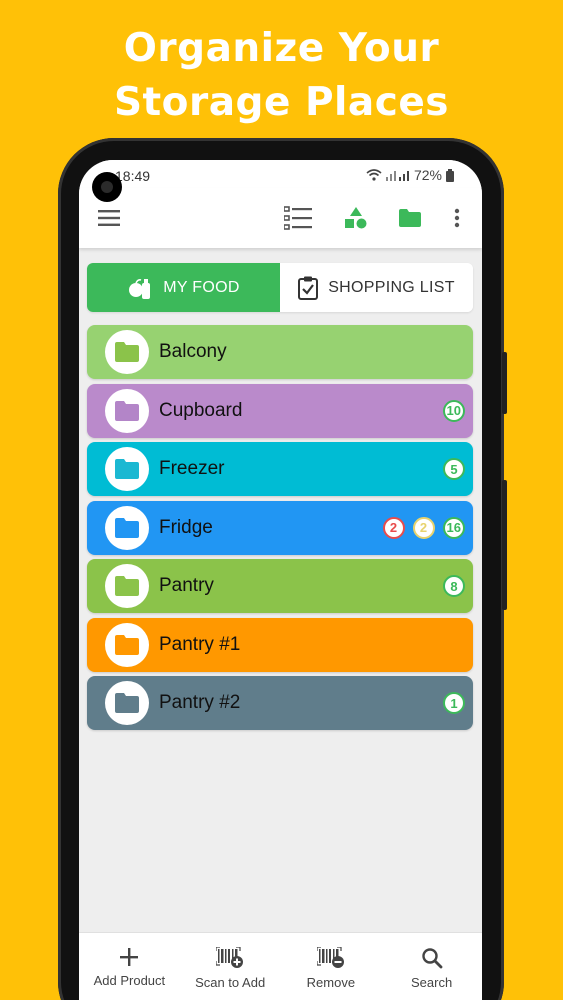  Describe the element at coordinates (504, 383) in the screenshot. I see `phone-volume-button` at that location.